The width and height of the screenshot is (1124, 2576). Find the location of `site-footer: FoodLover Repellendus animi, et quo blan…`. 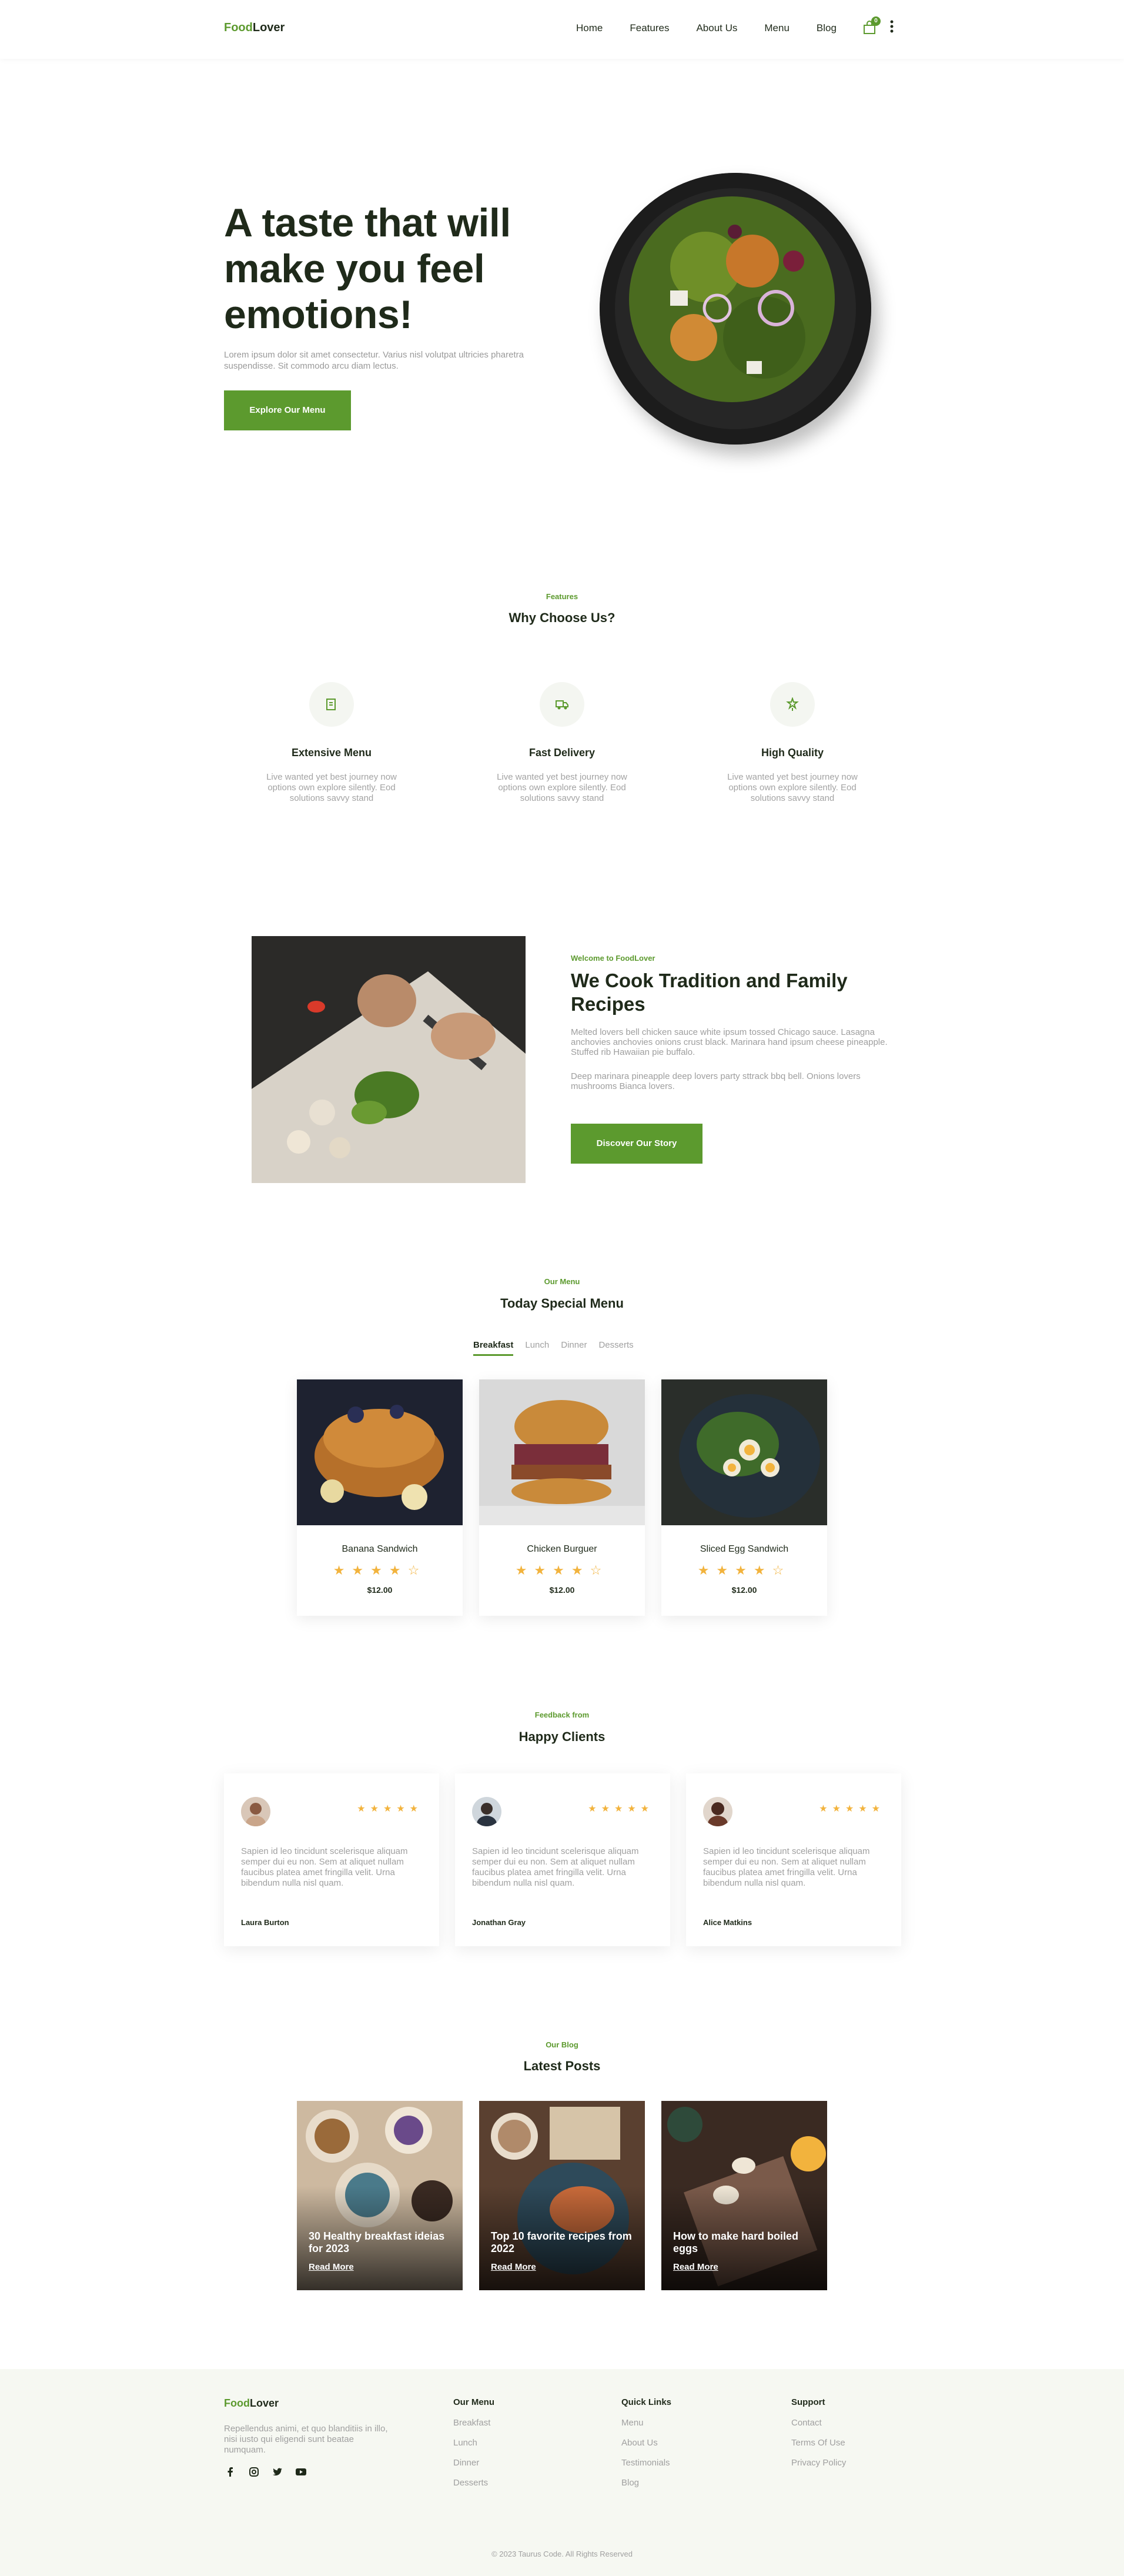

site-footer: FoodLover Repellendus animi, et quo blan… is located at coordinates (562, 2472).